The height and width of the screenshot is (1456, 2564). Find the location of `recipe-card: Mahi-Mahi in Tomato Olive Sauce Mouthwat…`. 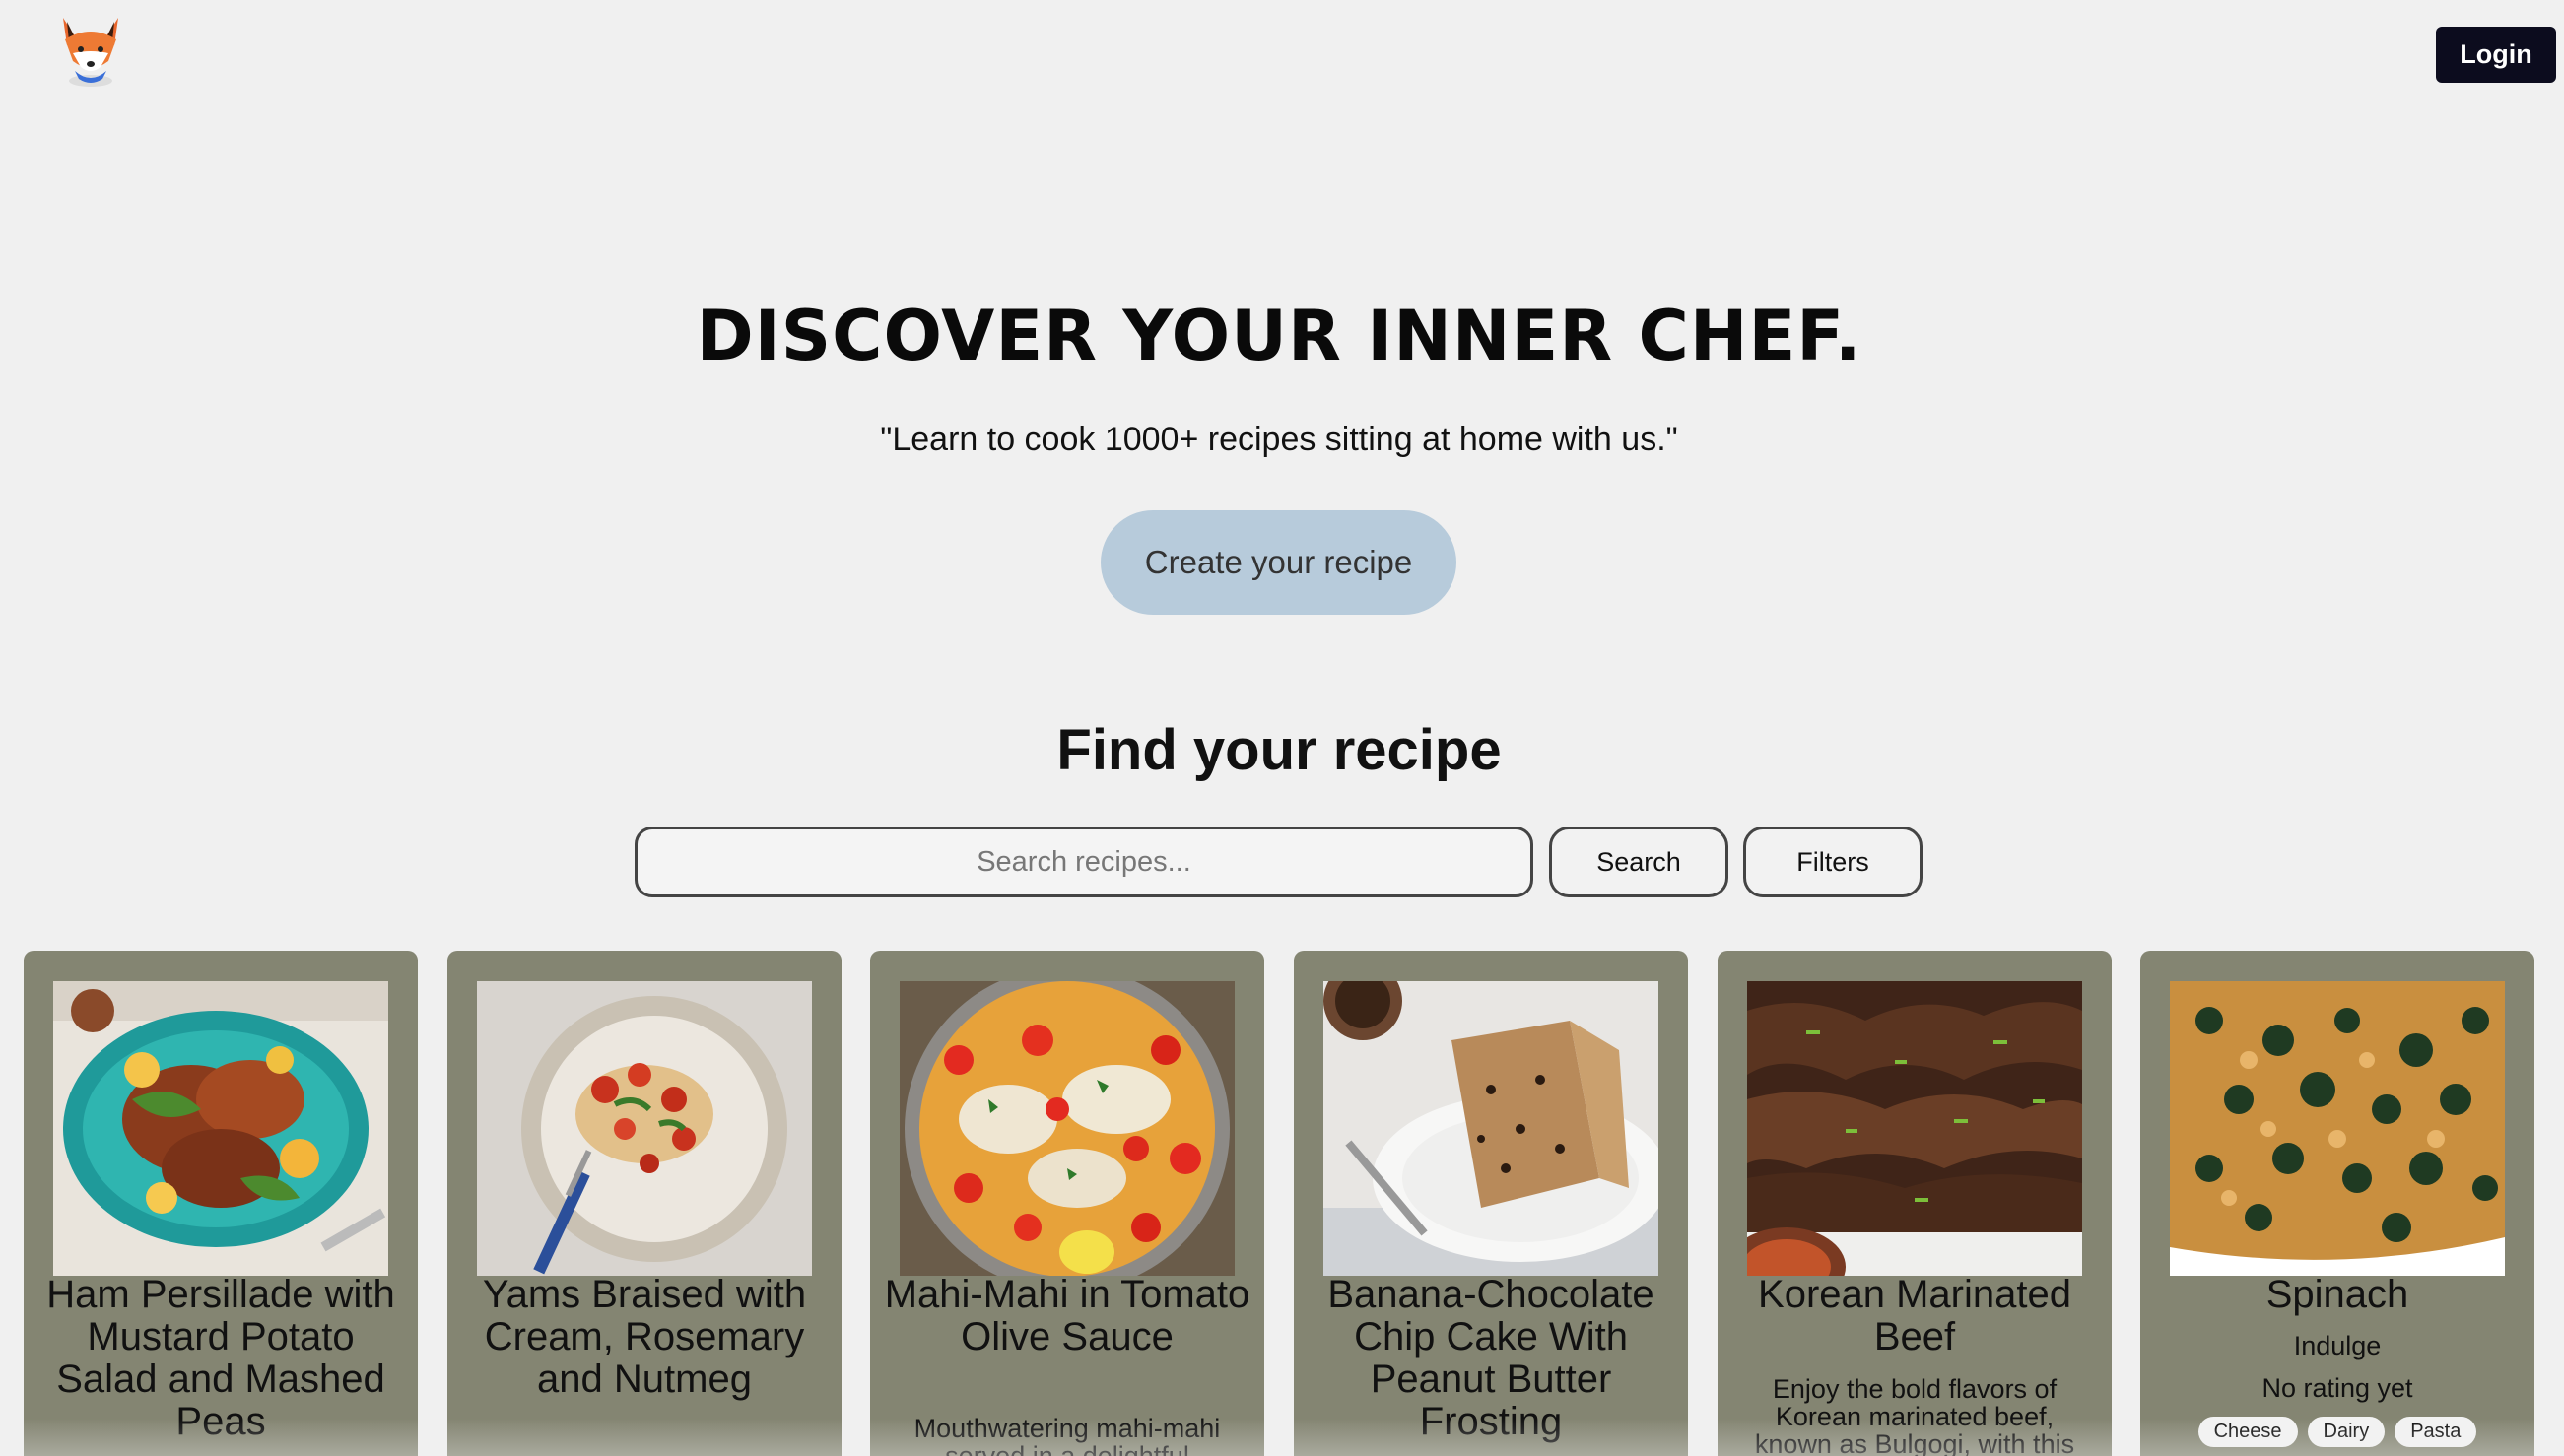

recipe-card: Mahi-Mahi in Tomato Olive Sauce Mouthwat… is located at coordinates (1067, 1203).